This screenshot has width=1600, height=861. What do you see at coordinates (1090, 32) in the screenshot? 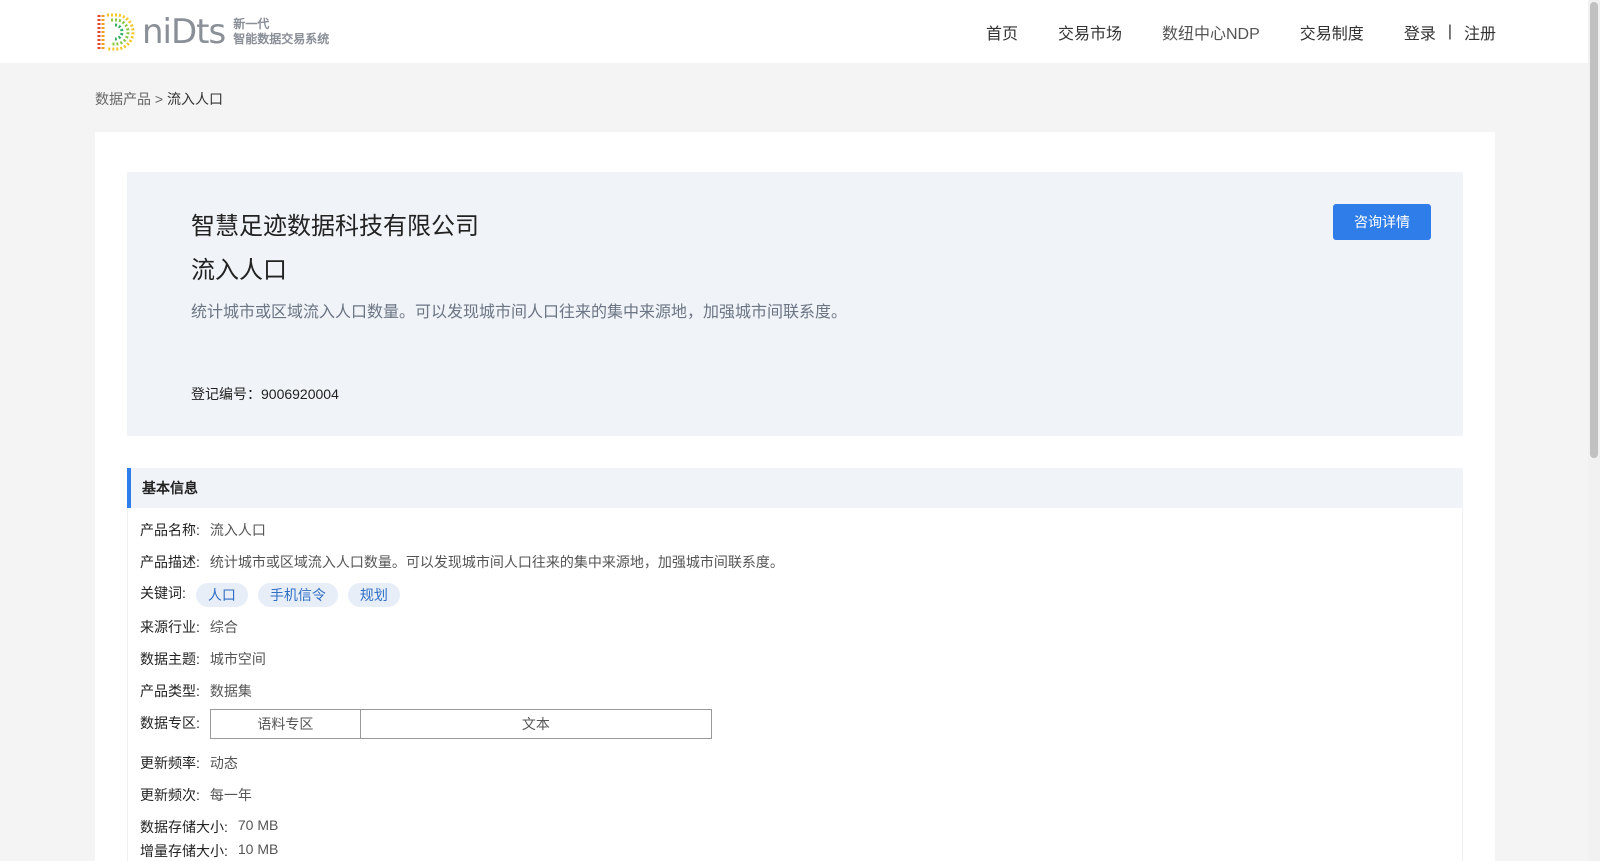
I see `nav-market: 交易市场` at bounding box center [1090, 32].